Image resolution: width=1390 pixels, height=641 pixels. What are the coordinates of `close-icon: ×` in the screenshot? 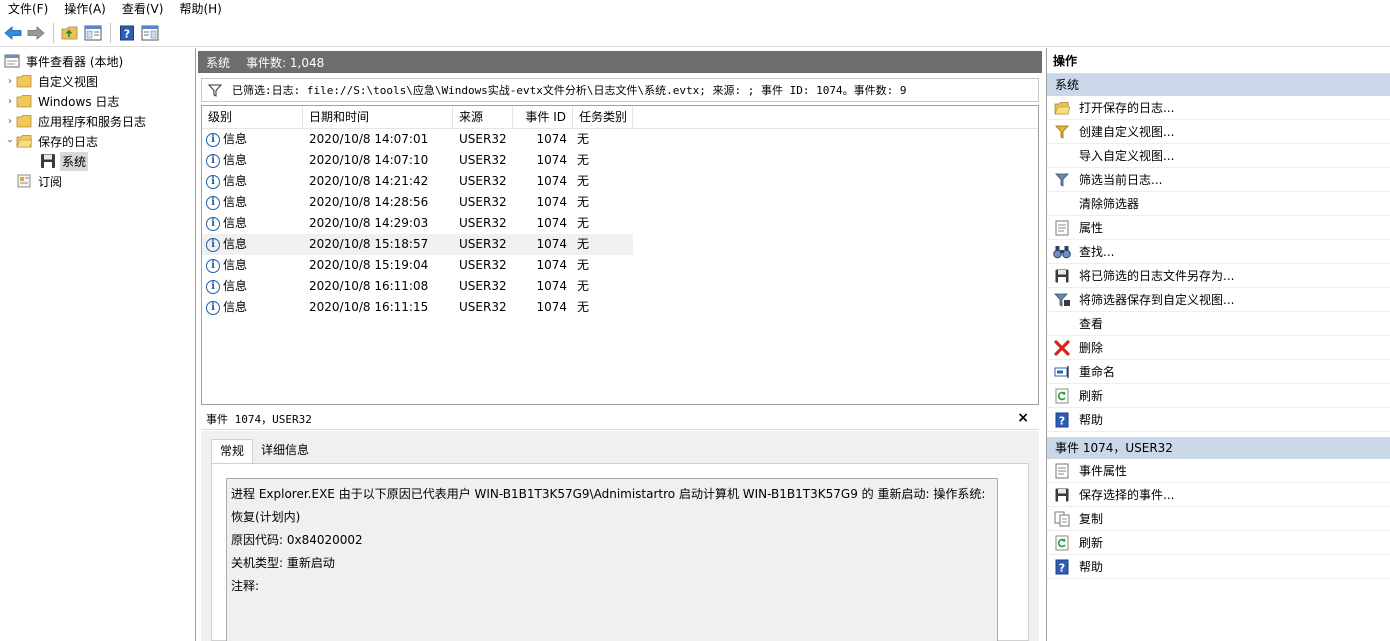 It's located at (1023, 418).